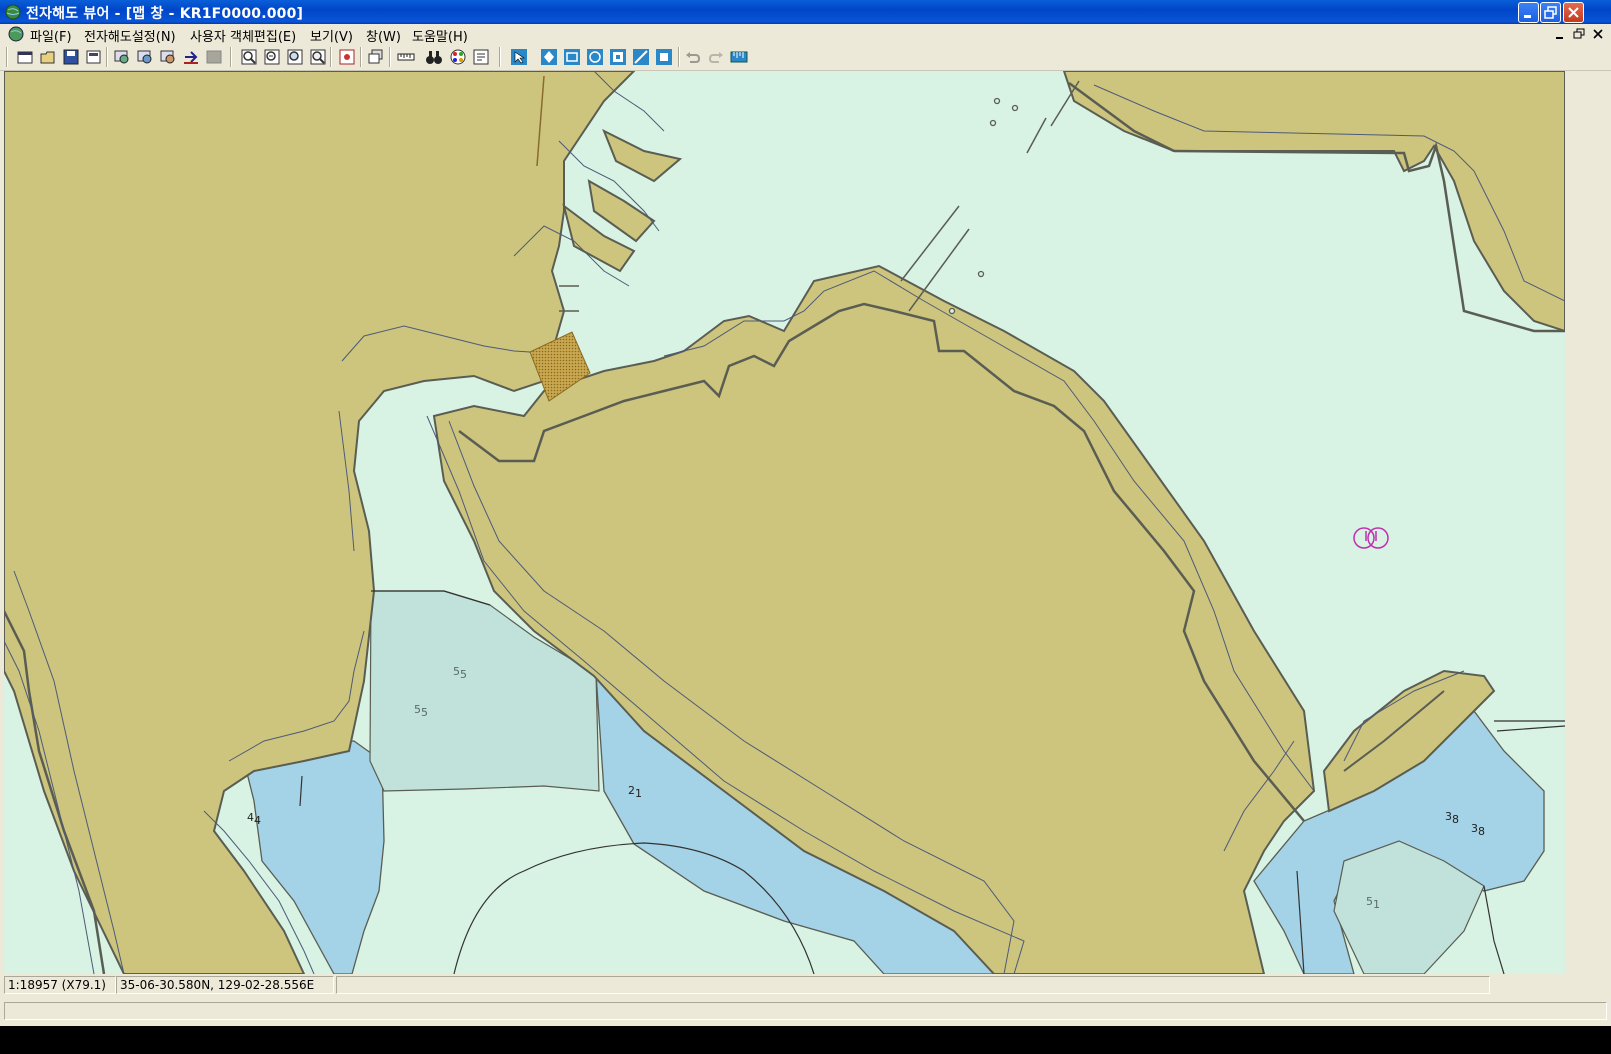  What do you see at coordinates (1598, 34) in the screenshot?
I see `mdi-close-icon` at bounding box center [1598, 34].